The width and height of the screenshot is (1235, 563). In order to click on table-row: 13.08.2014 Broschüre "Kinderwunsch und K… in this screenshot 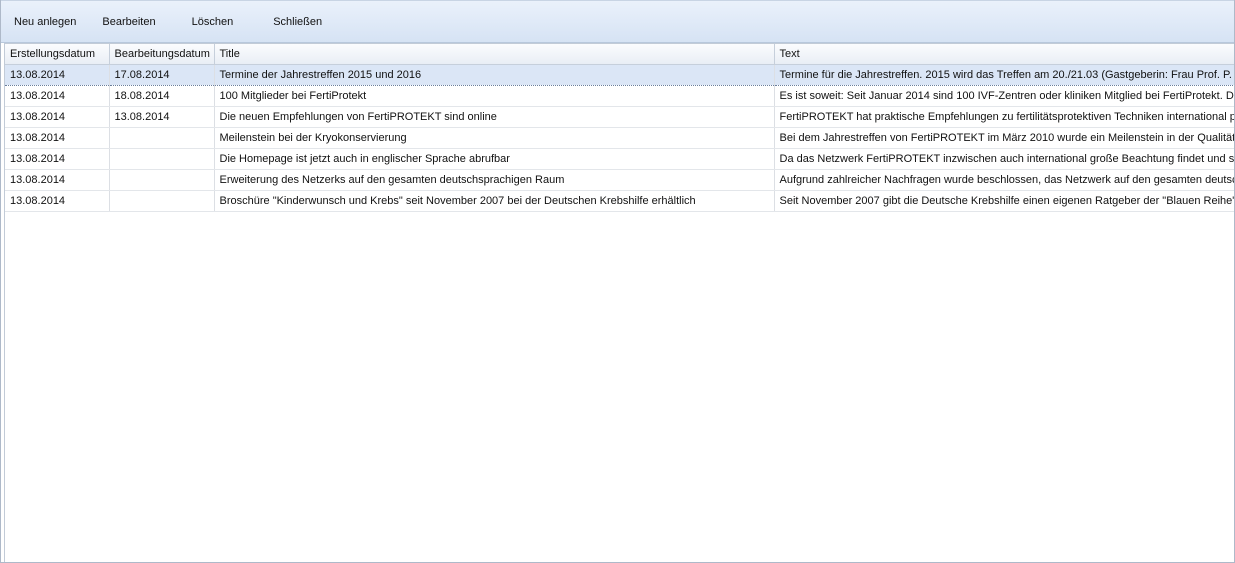, I will do `click(619, 201)`.